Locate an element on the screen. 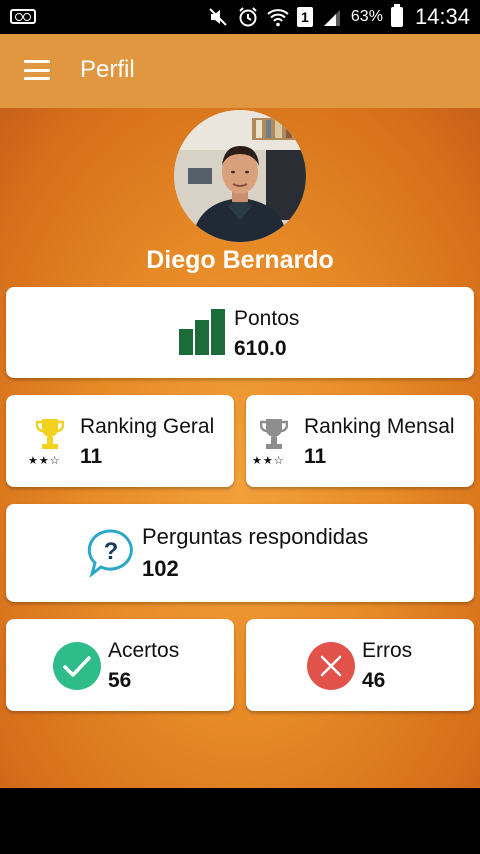  check-circle-icon is located at coordinates (77, 666).